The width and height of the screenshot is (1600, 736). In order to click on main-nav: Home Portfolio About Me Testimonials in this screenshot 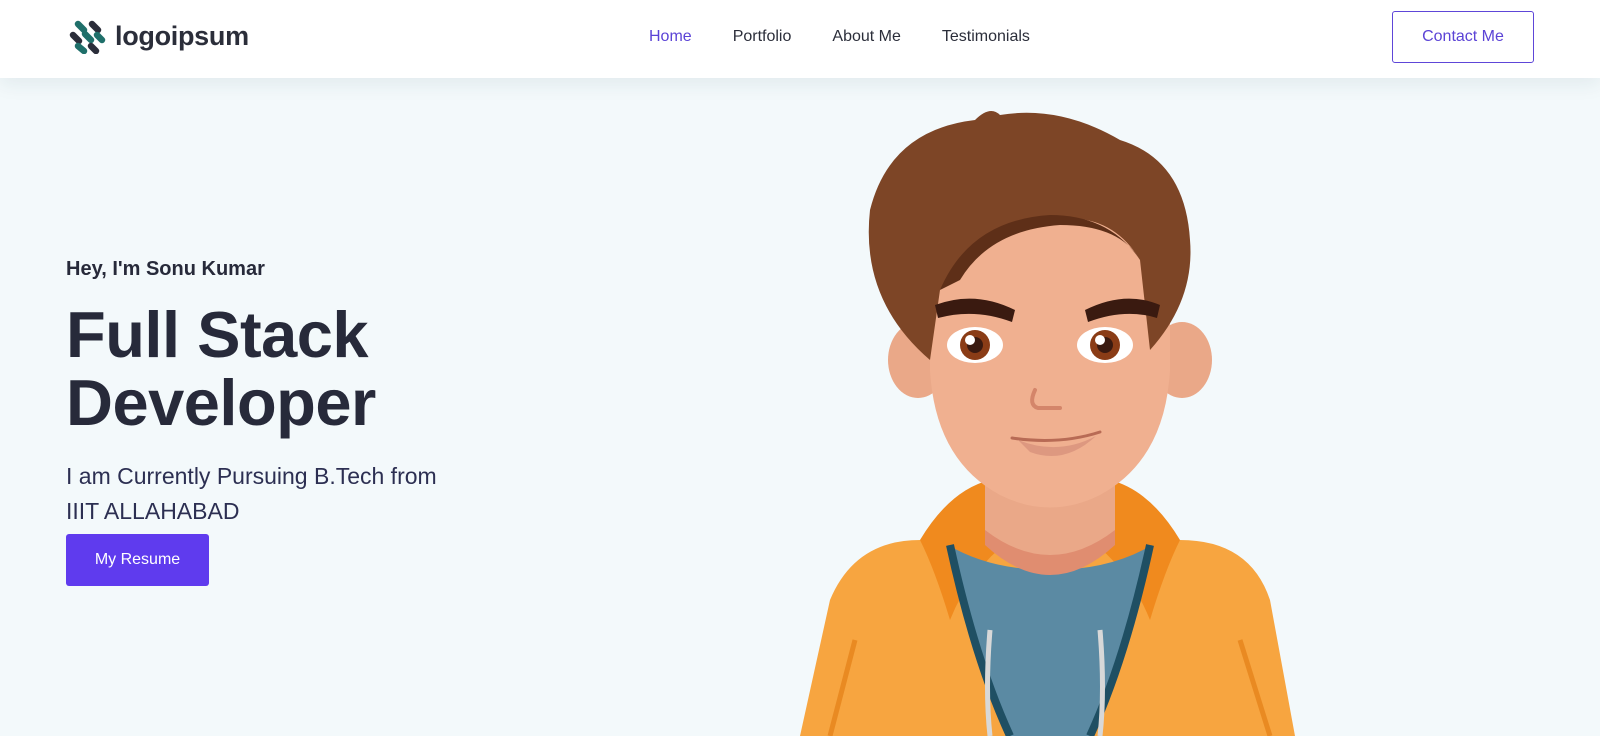, I will do `click(860, 37)`.